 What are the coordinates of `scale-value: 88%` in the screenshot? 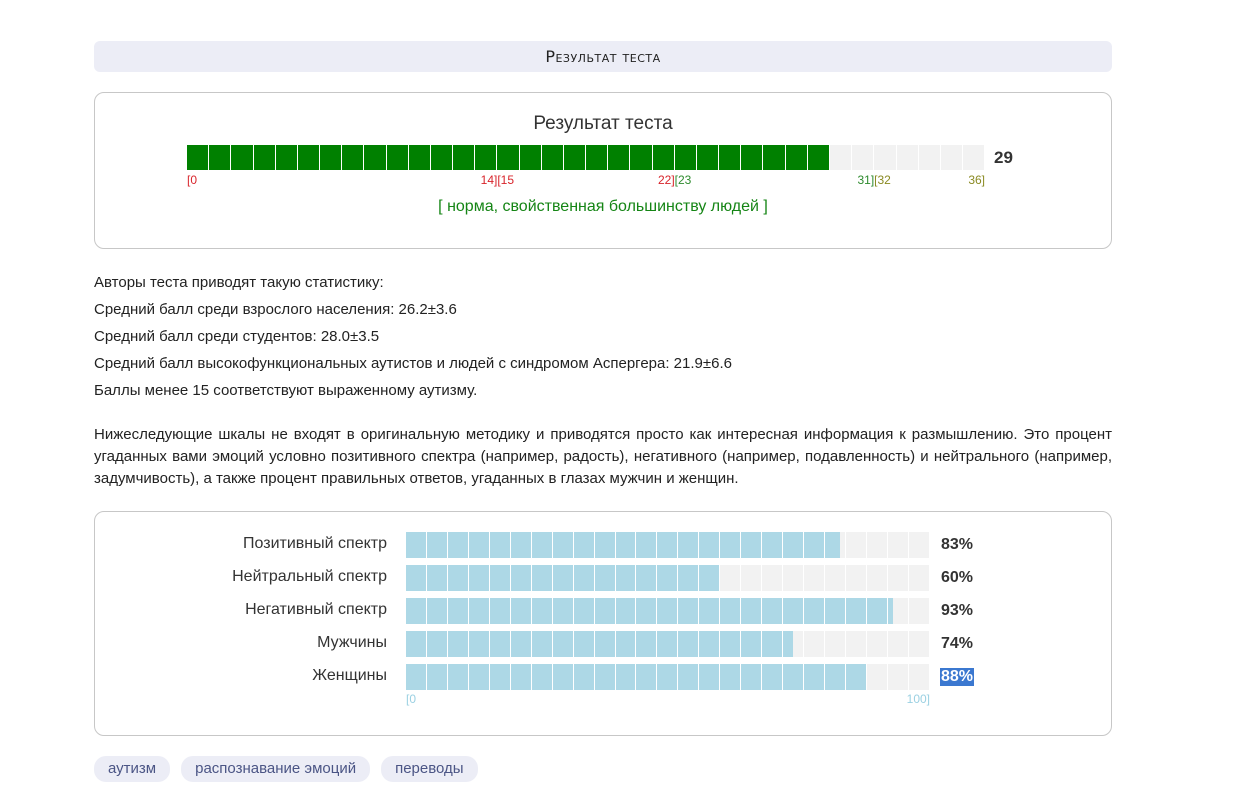 It's located at (957, 677).